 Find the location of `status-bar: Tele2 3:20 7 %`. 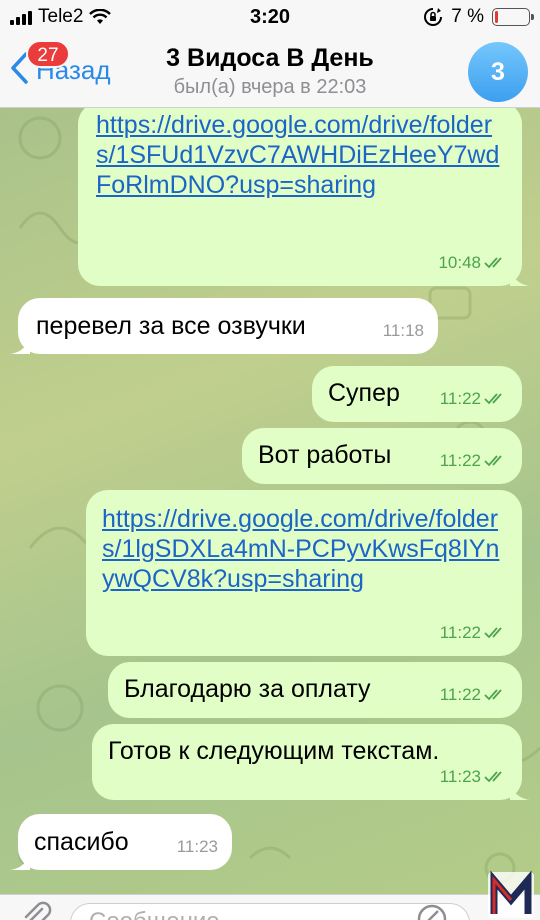

status-bar: Tele2 3:20 7 % is located at coordinates (270, 18).